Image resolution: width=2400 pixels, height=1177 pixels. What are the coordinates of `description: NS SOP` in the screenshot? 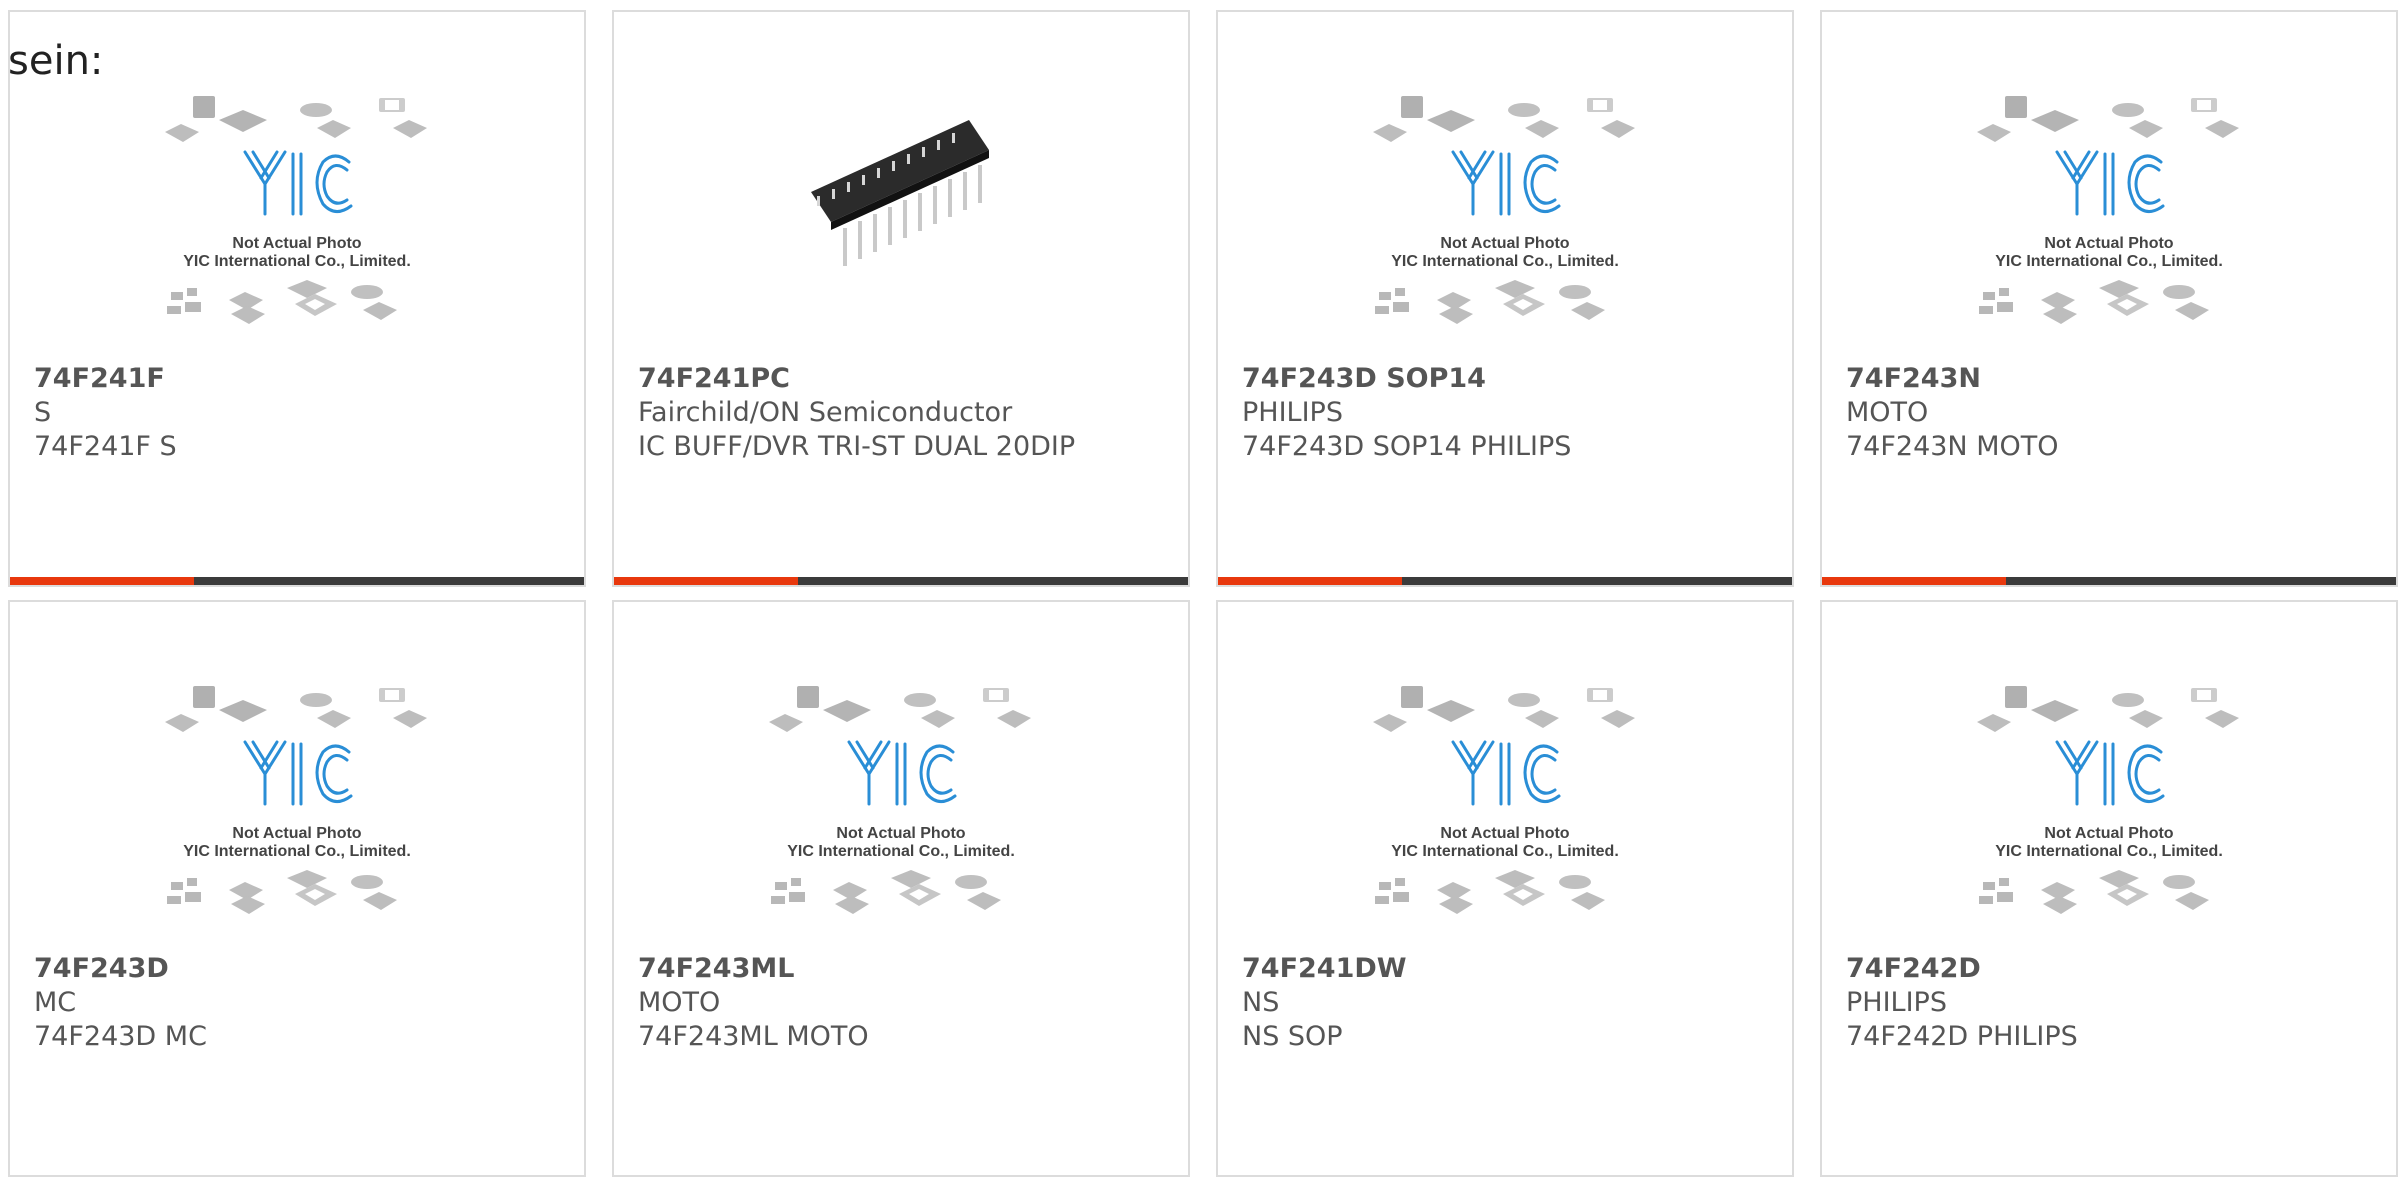 It's located at (1292, 1036).